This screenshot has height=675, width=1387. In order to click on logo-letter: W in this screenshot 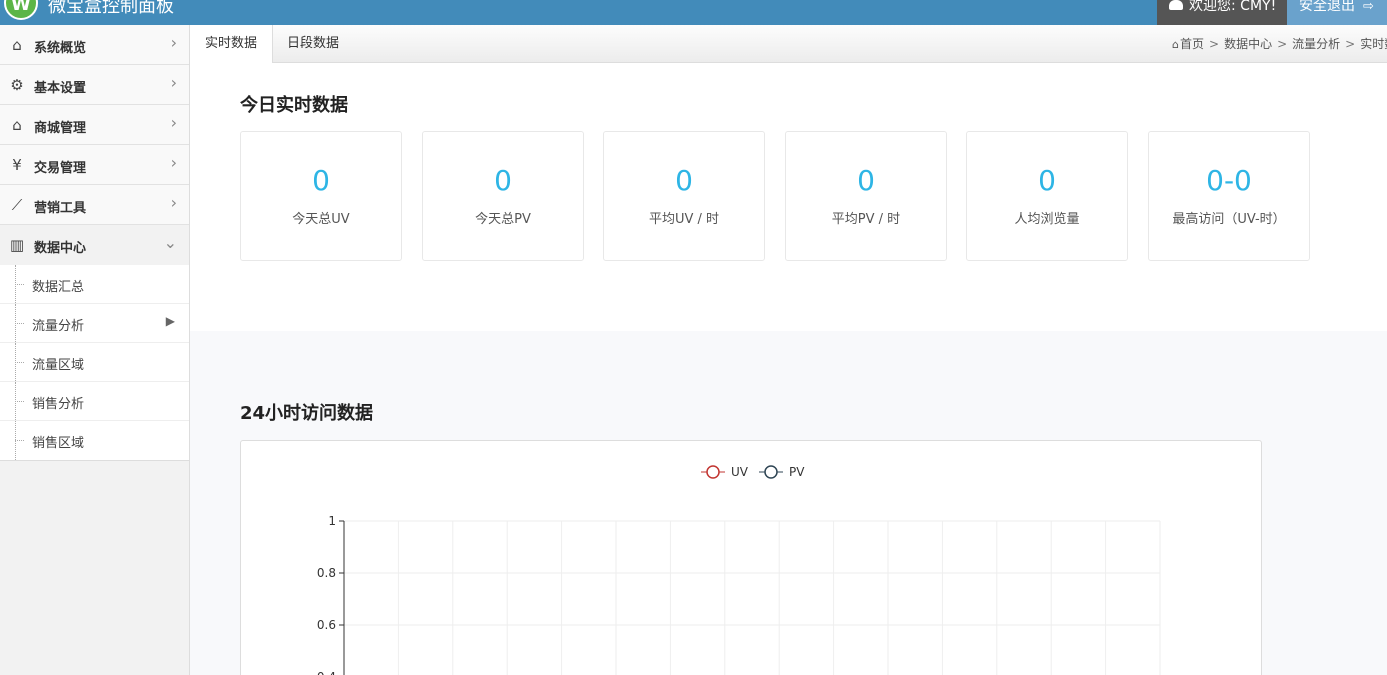, I will do `click(21, 7)`.